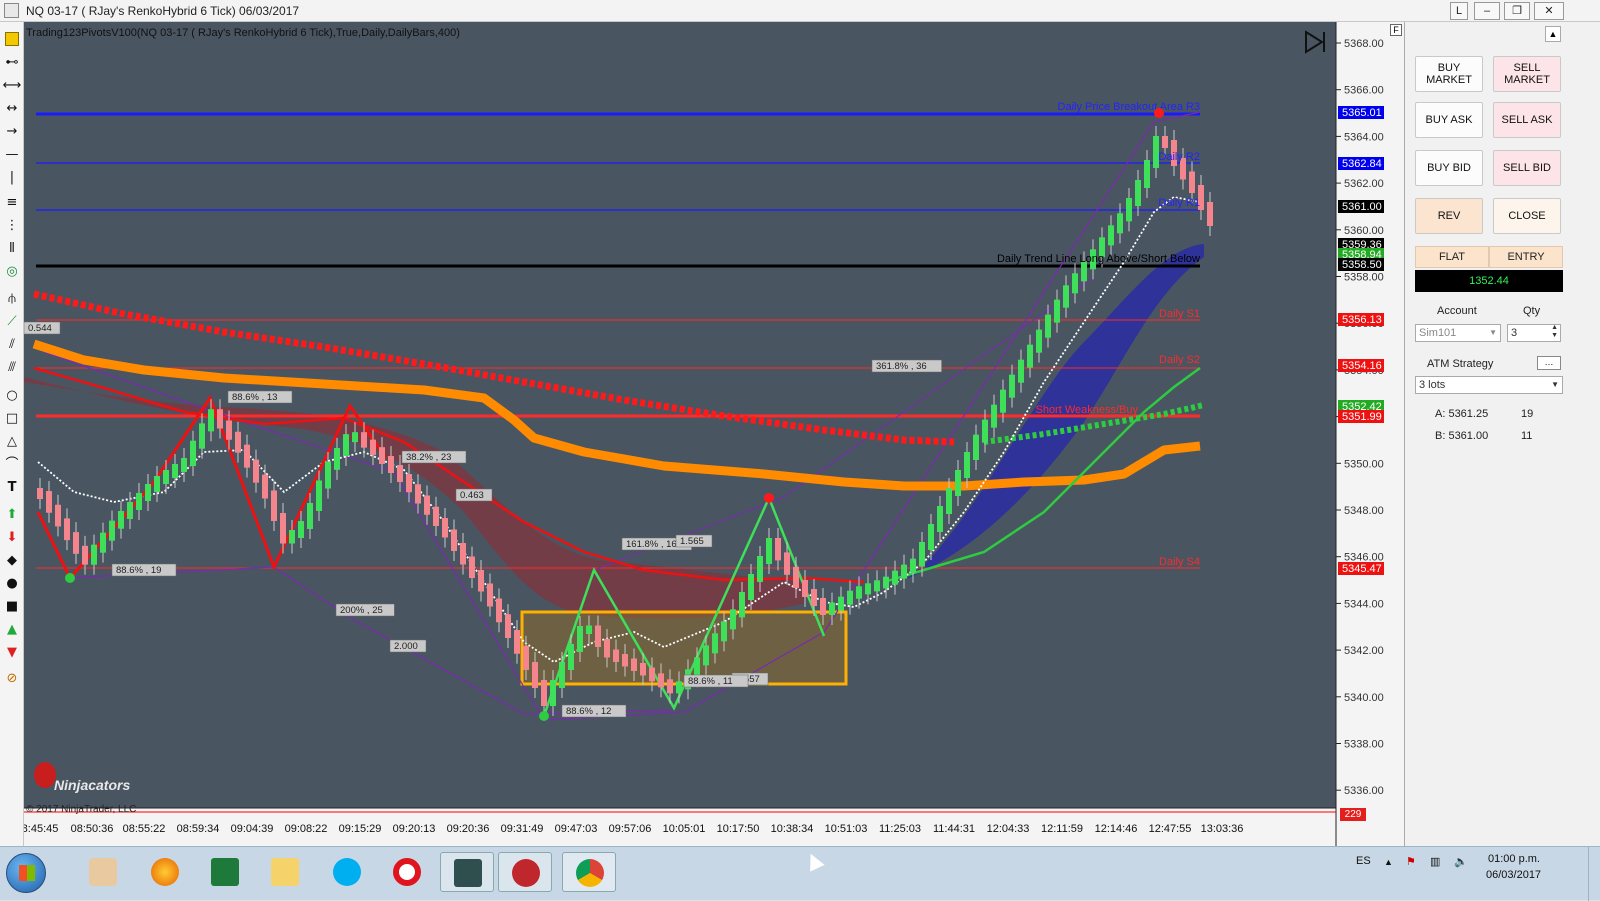  I want to click on trend-channel-icon: ⟋, so click(12, 322).